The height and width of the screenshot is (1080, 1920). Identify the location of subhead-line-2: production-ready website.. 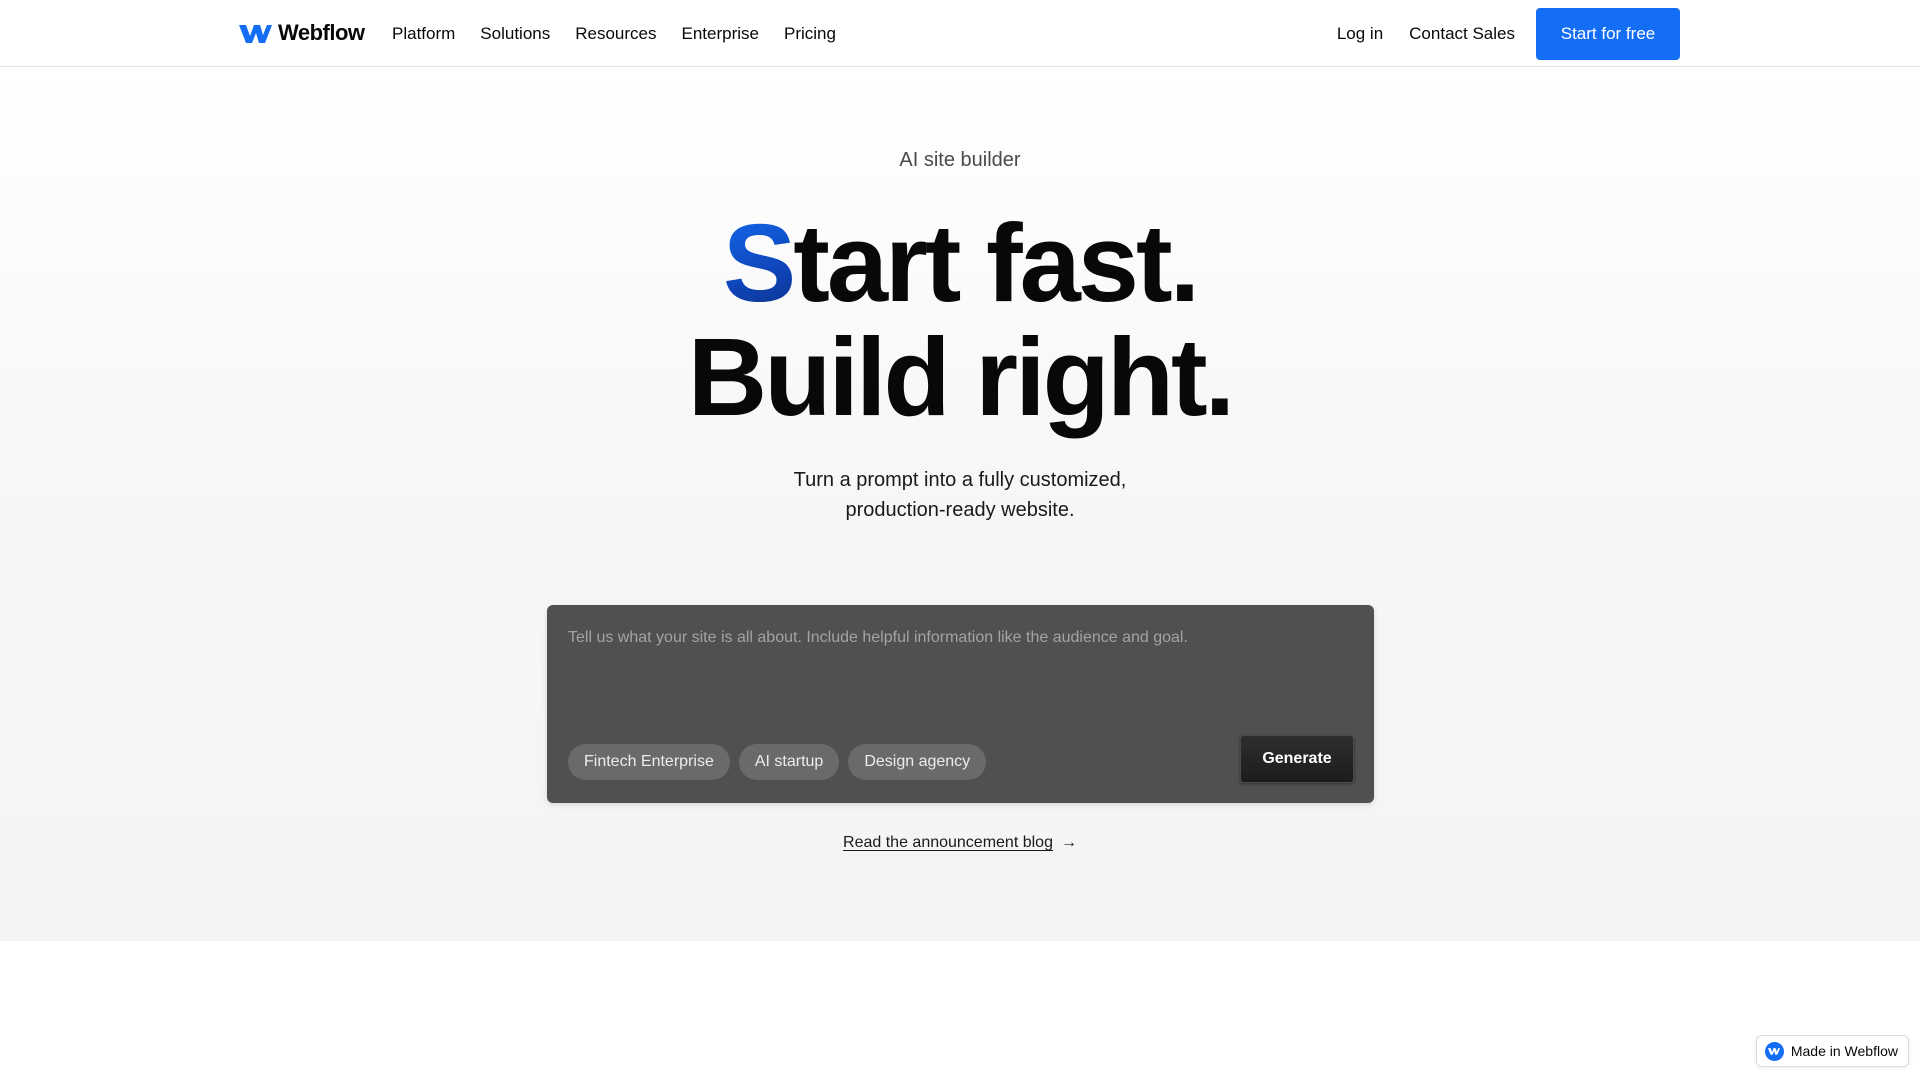
(960, 510).